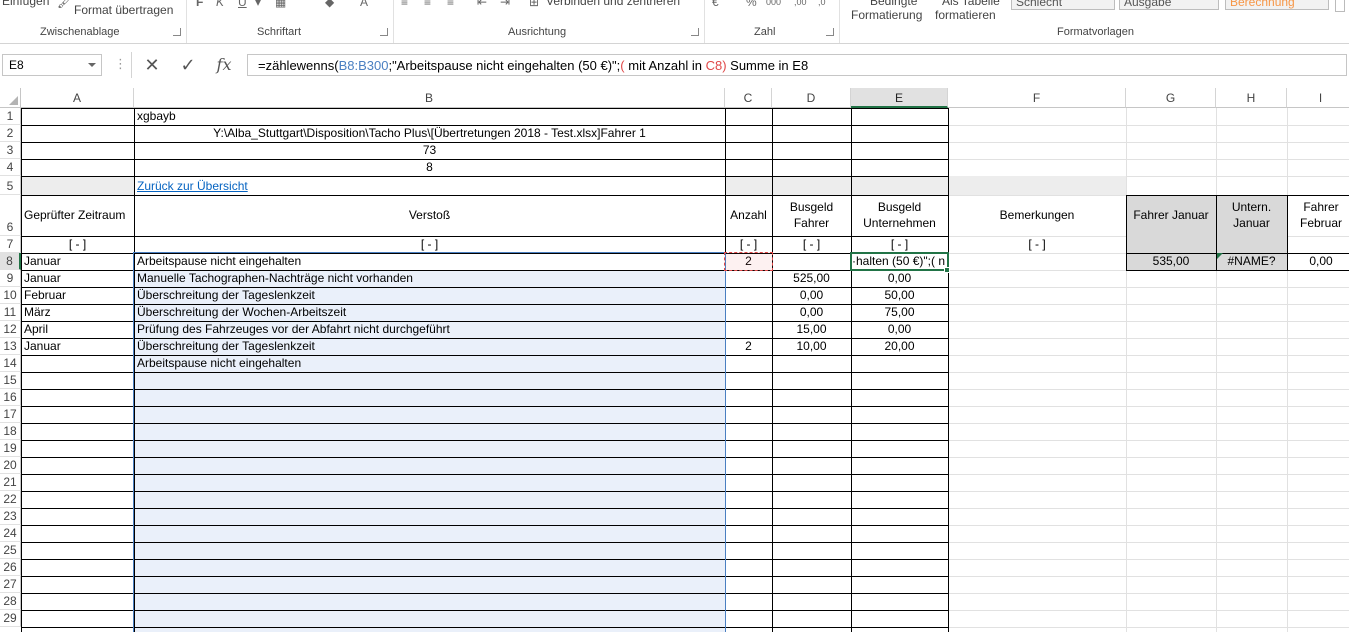  I want to click on fine-company-cell: 75,00, so click(899, 312).